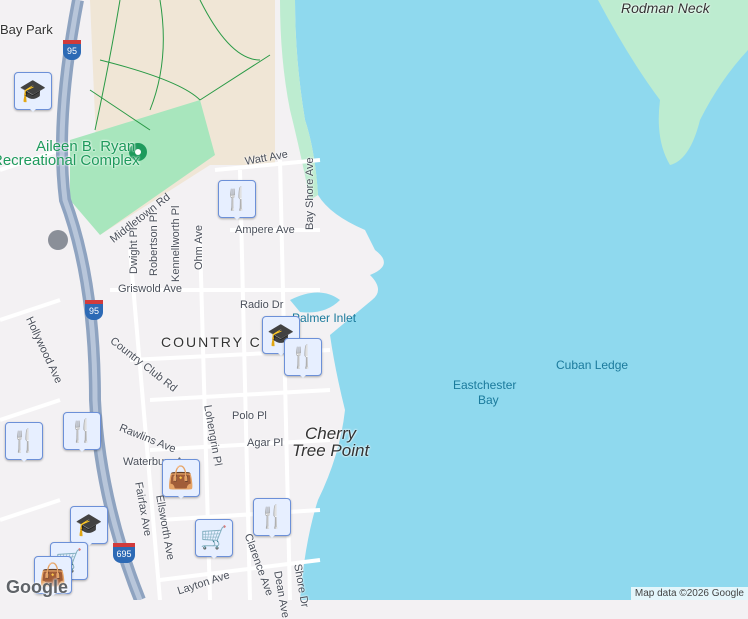 The image size is (748, 619). What do you see at coordinates (58, 240) in the screenshot?
I see `school-poi-icon` at bounding box center [58, 240].